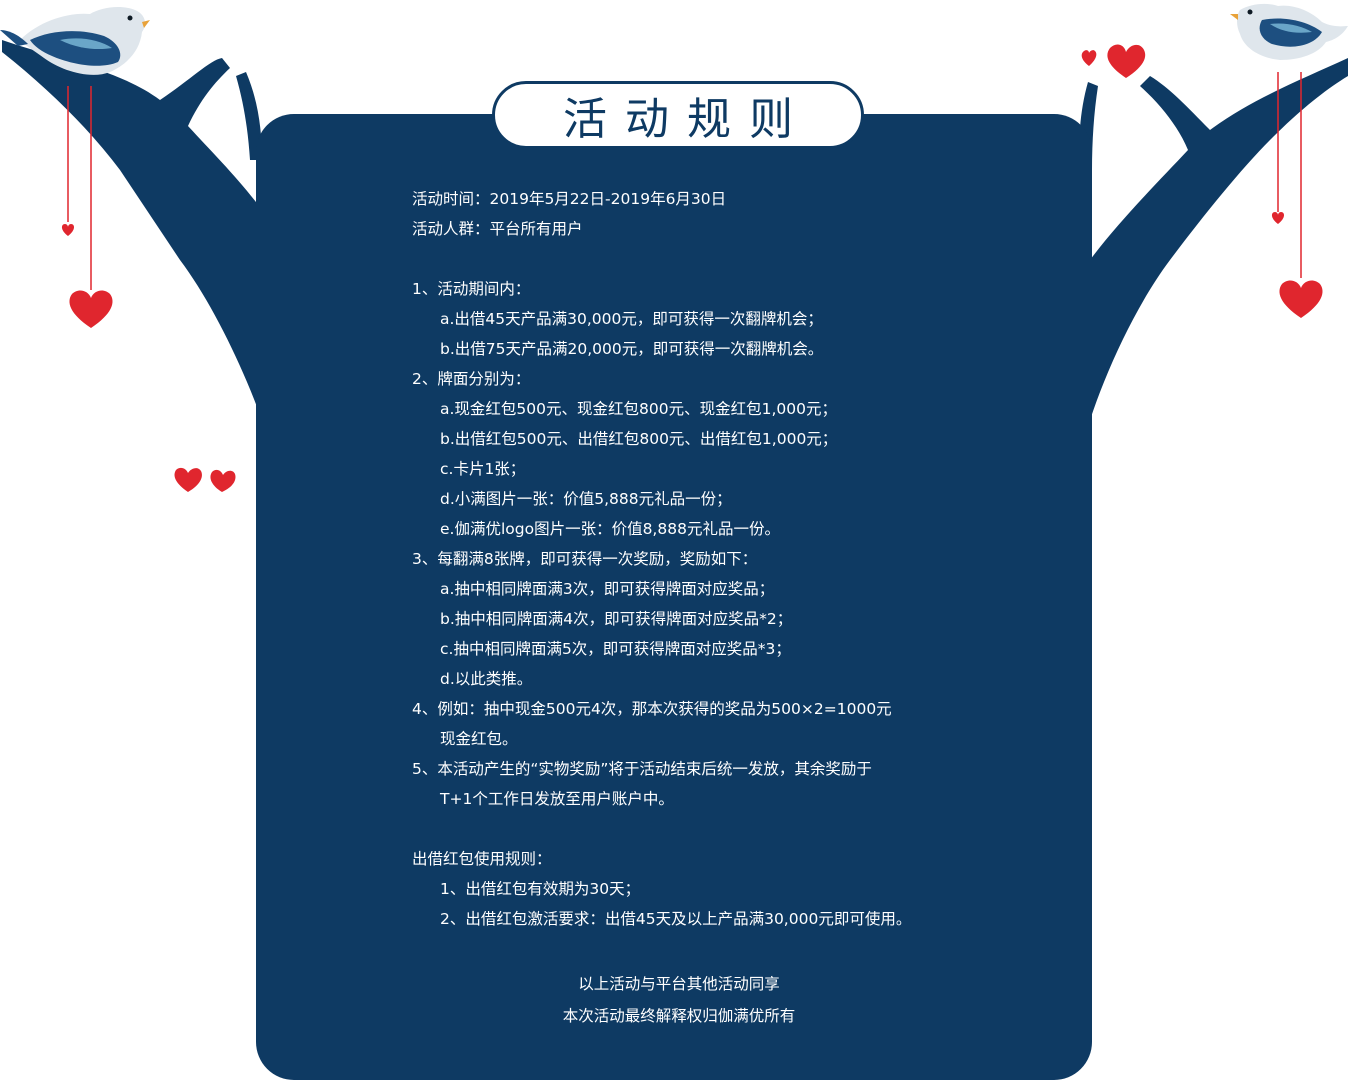 This screenshot has height=1081, width=1350. I want to click on rule-item: d.以此类推。, so click(486, 679).